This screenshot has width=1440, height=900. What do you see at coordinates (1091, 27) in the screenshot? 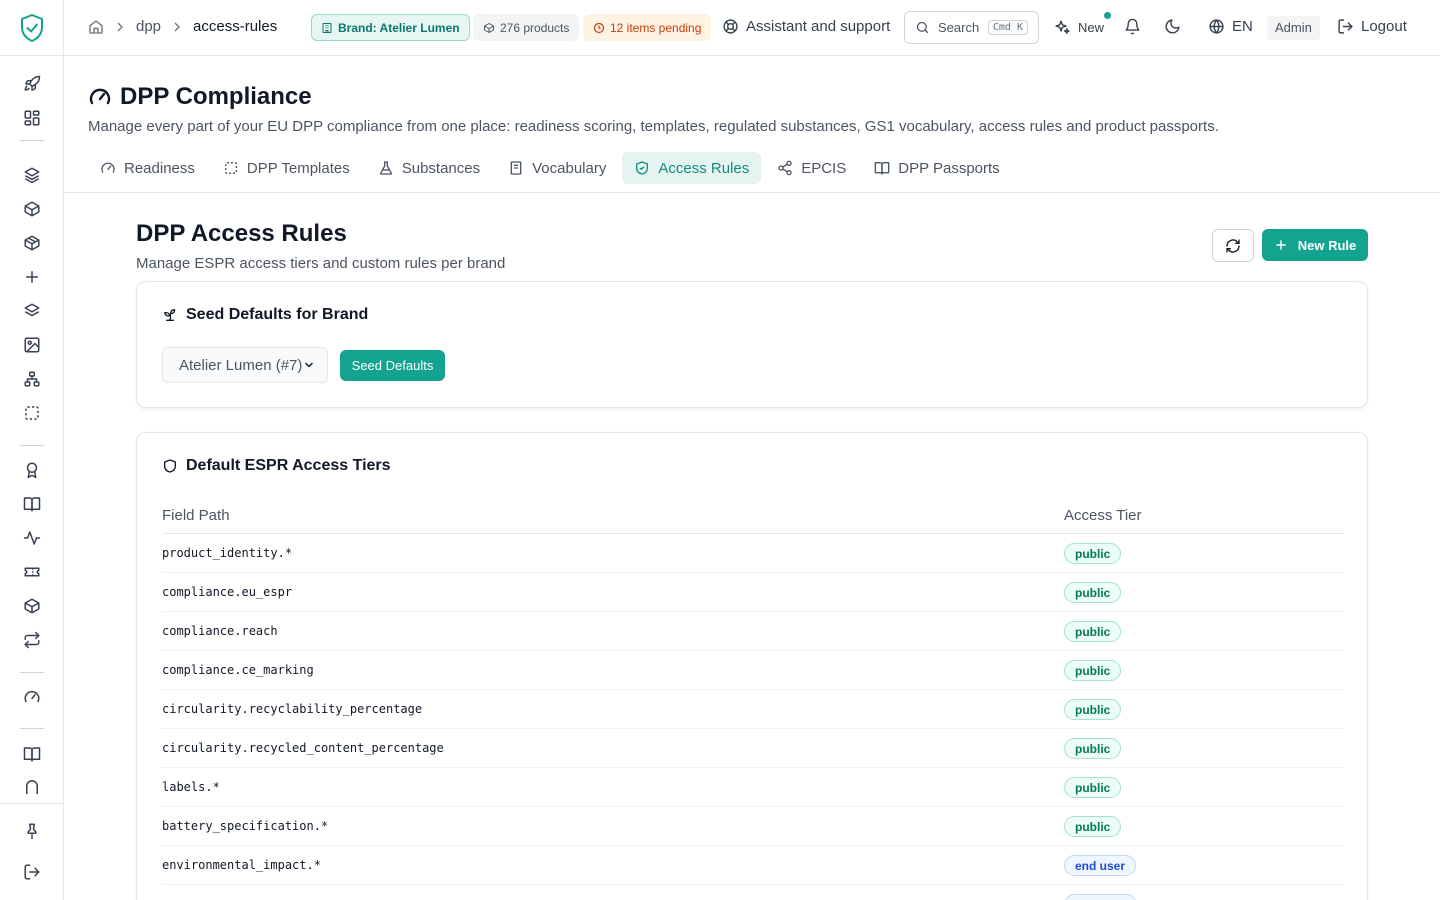
I see `new-label: New` at bounding box center [1091, 27].